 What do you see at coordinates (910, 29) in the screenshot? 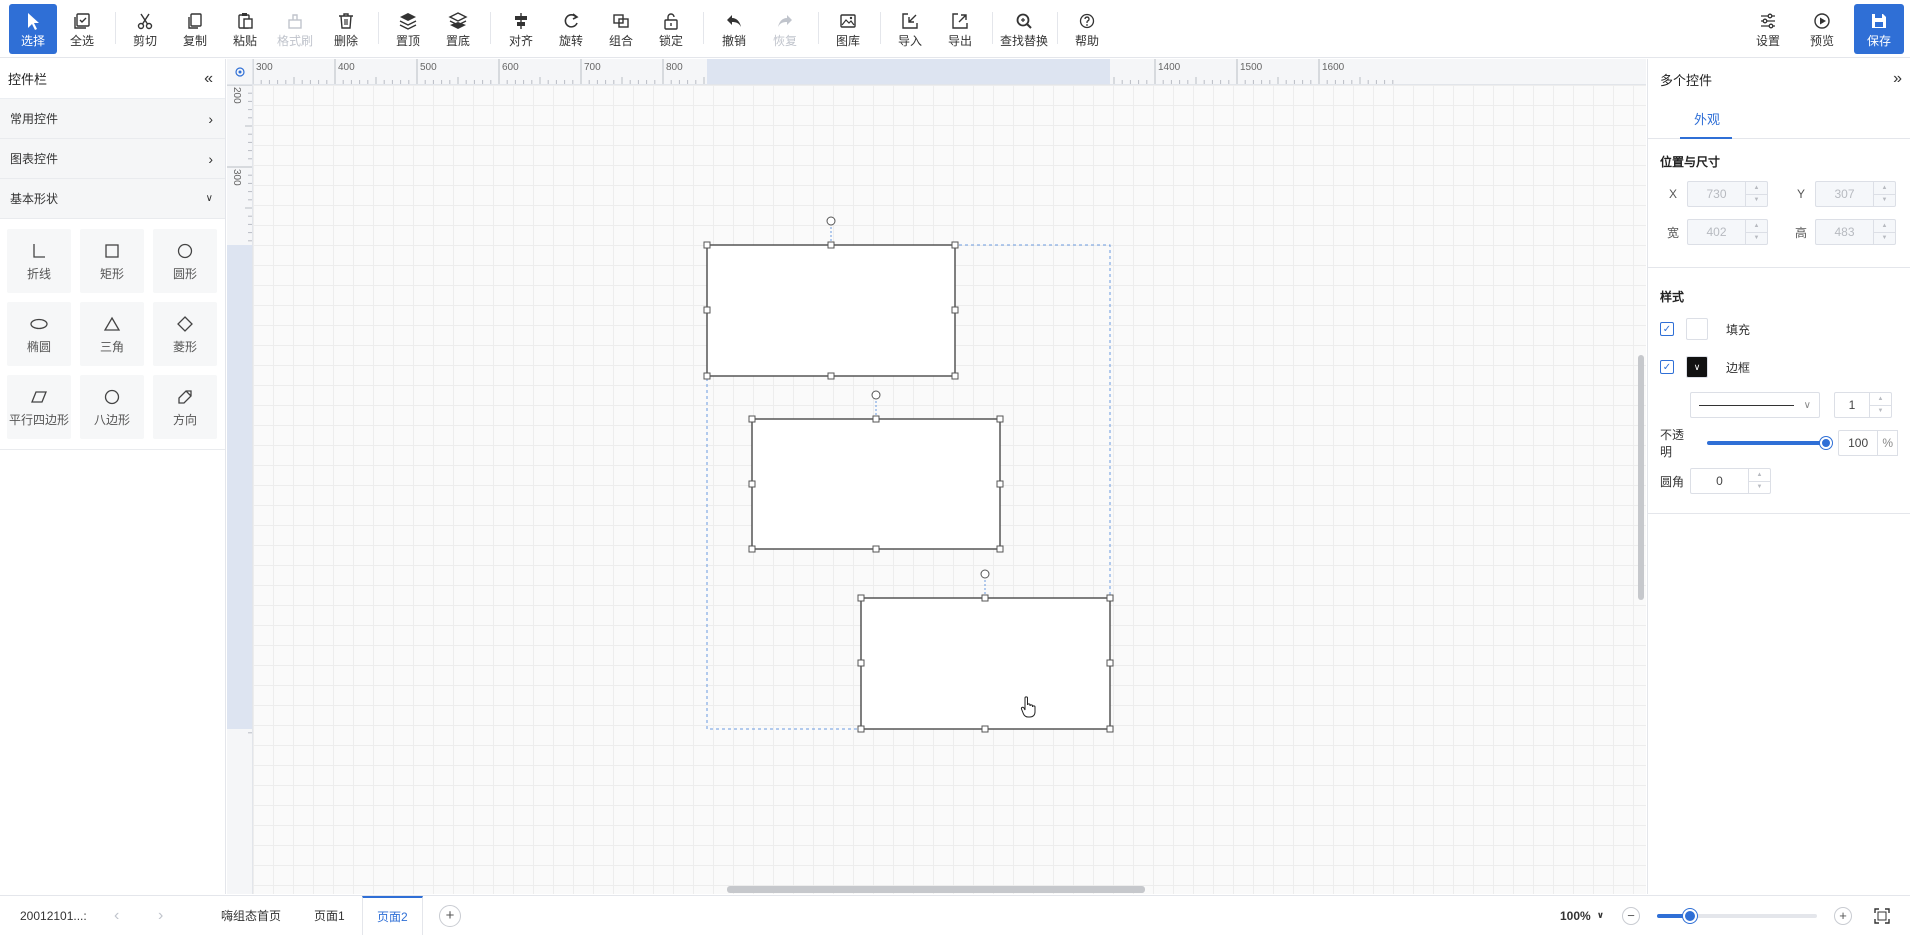
I see `import-button: 导入` at bounding box center [910, 29].